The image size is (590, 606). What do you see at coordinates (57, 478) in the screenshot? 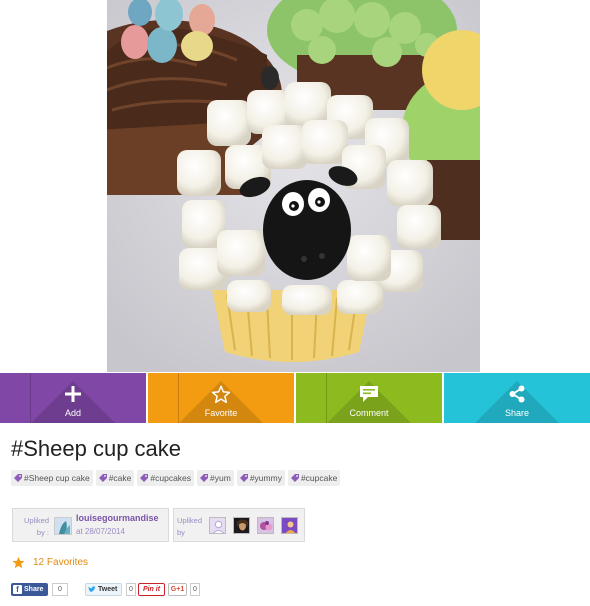
I see `tag-label: #Sheep cup cake` at bounding box center [57, 478].